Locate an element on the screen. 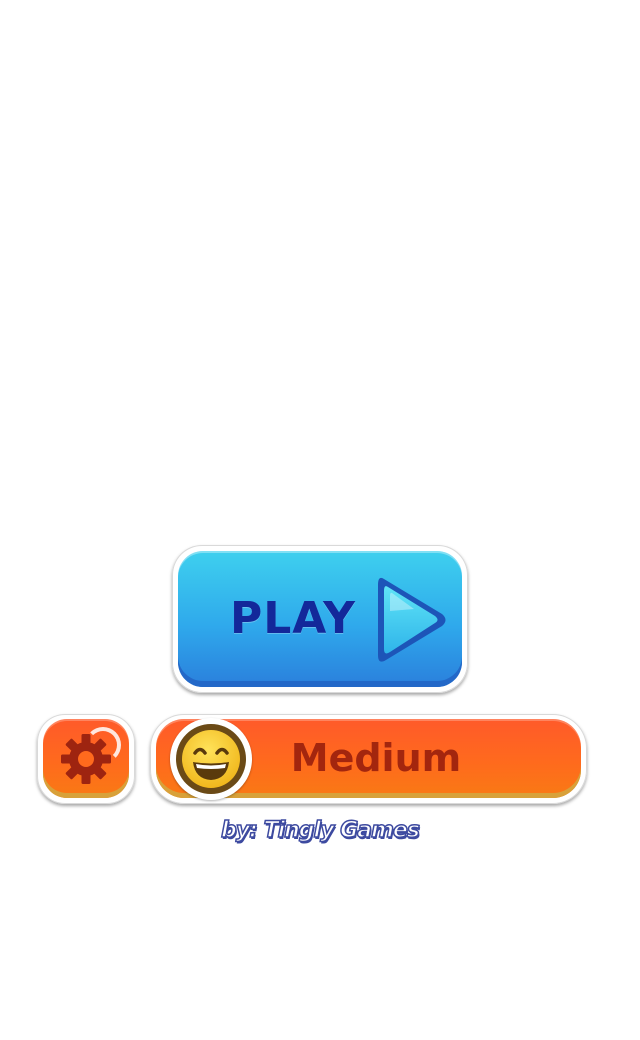 The image size is (640, 1040). play-button-face: PLAY is located at coordinates (320, 619).